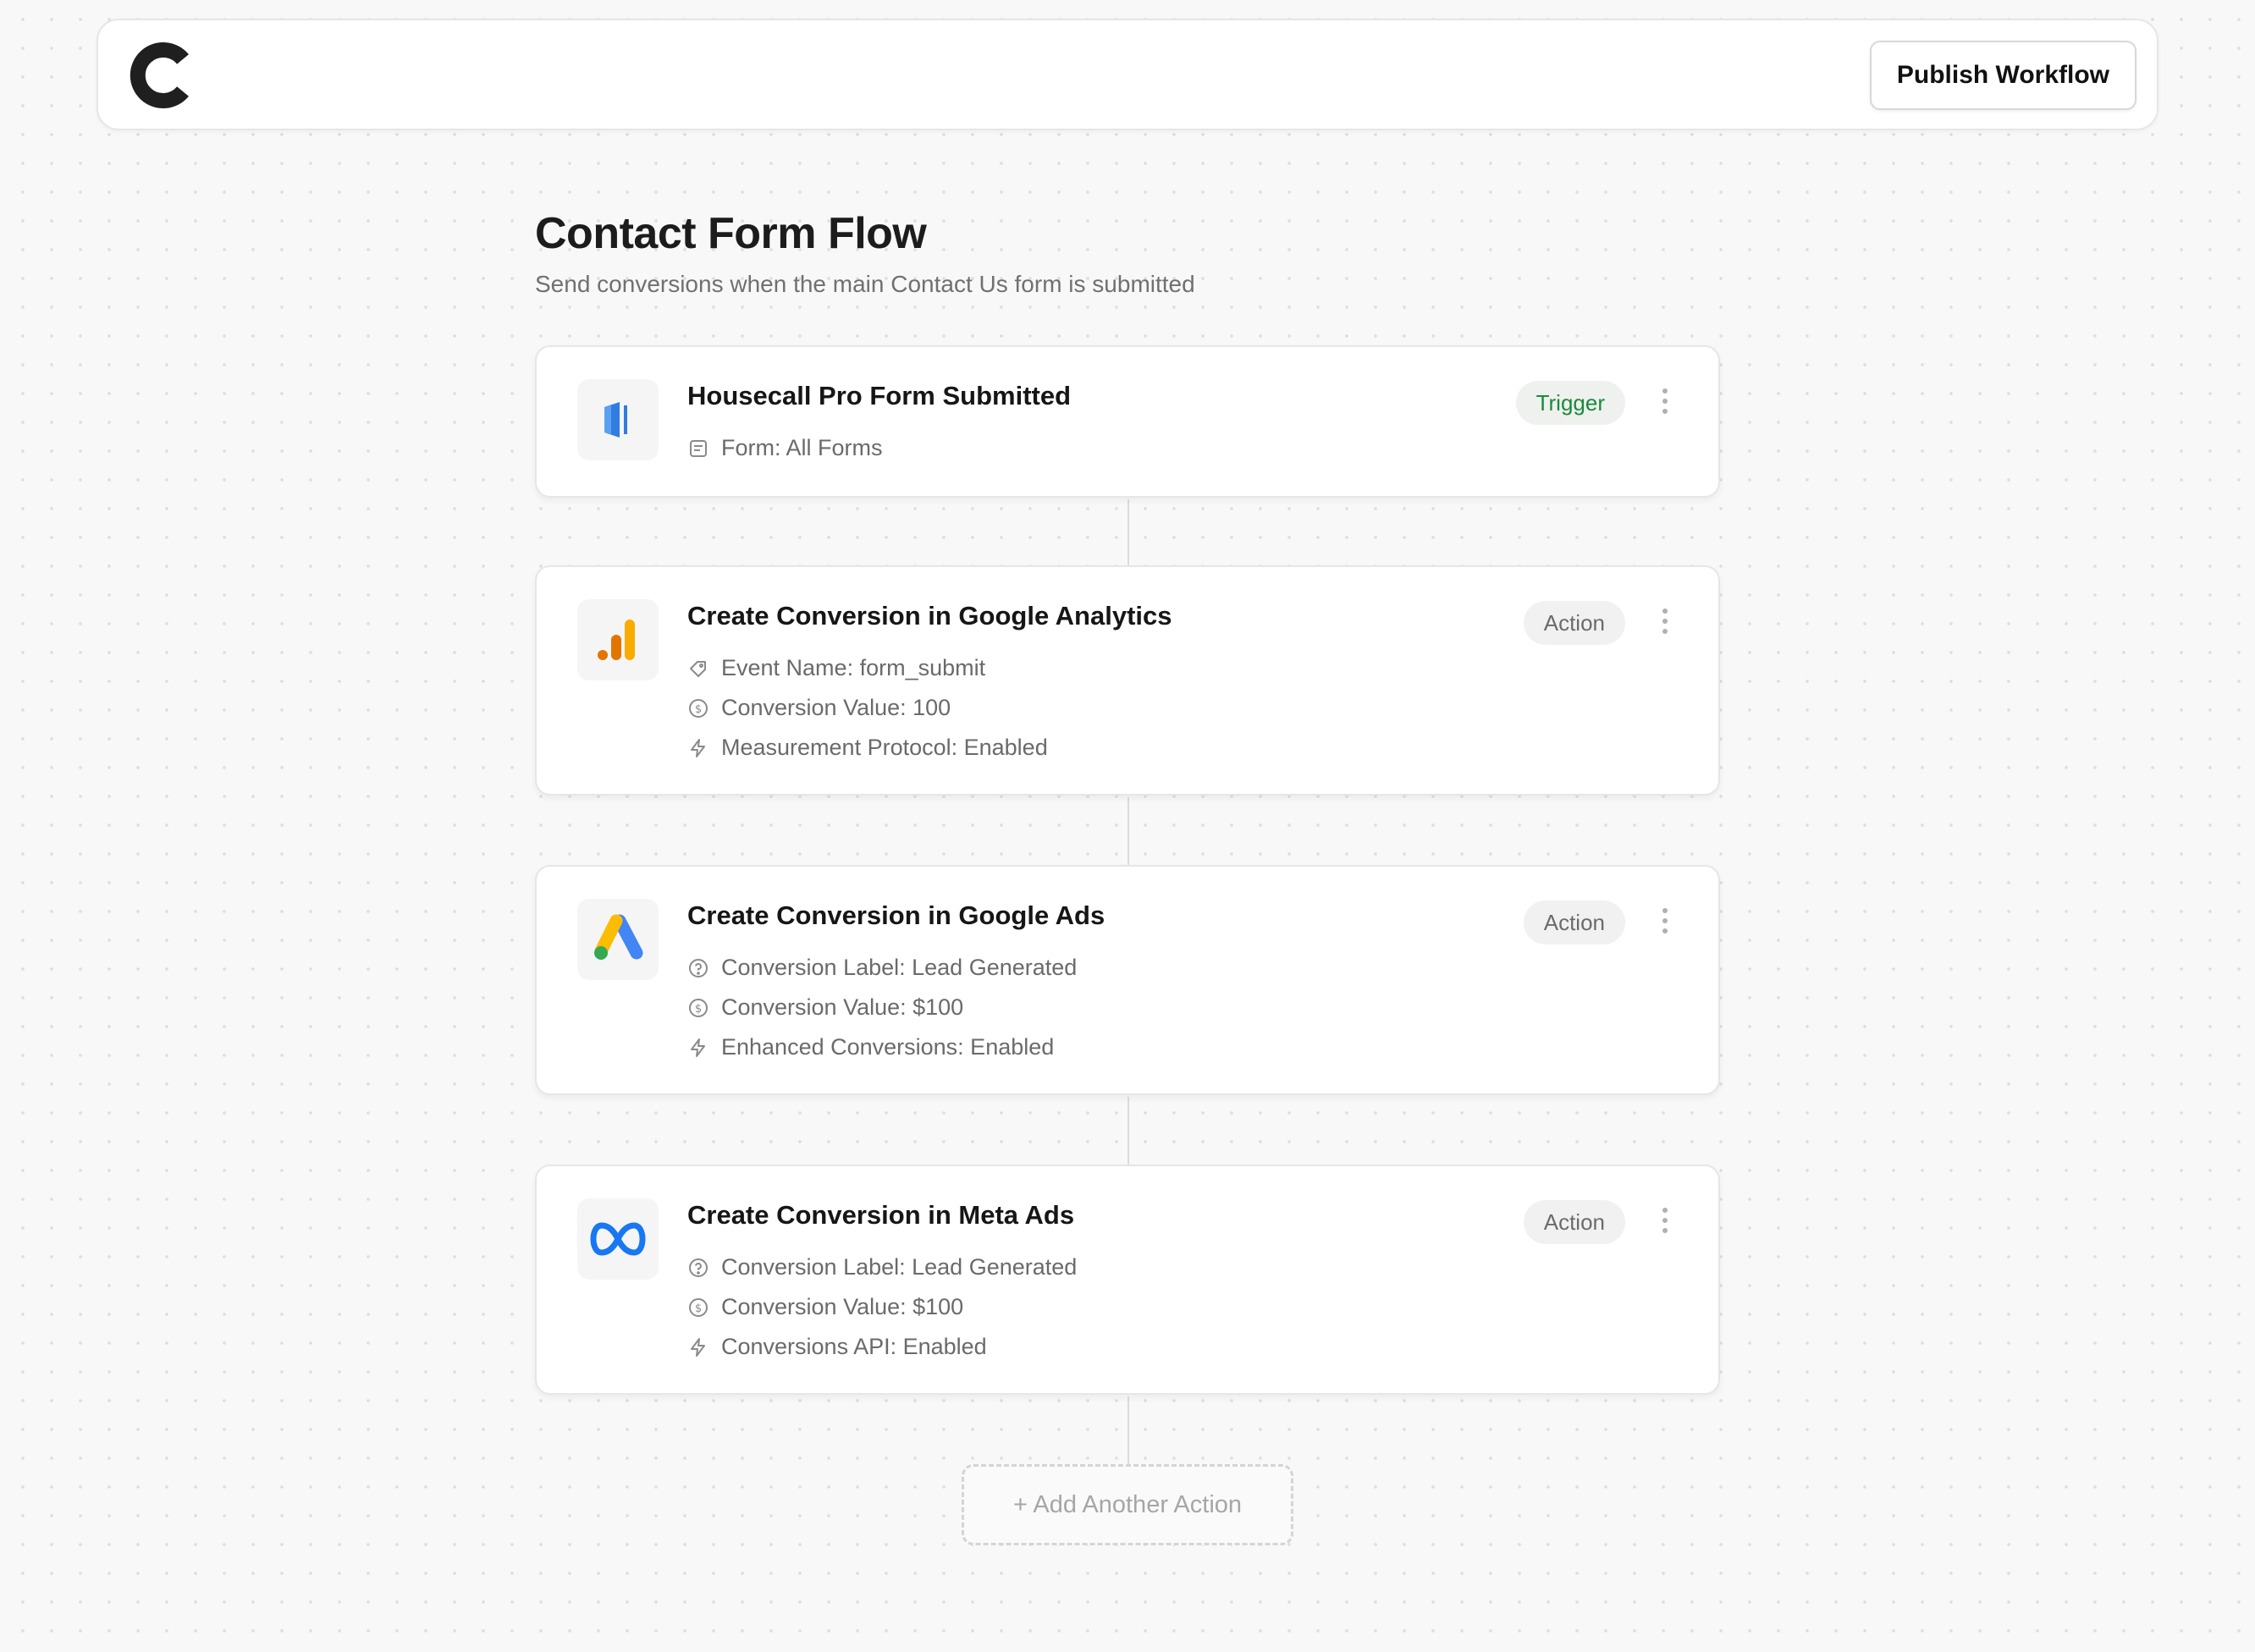 The height and width of the screenshot is (1652, 2255). Describe the element at coordinates (854, 667) in the screenshot. I see `step-property-text: Event Name: form_submit` at that location.